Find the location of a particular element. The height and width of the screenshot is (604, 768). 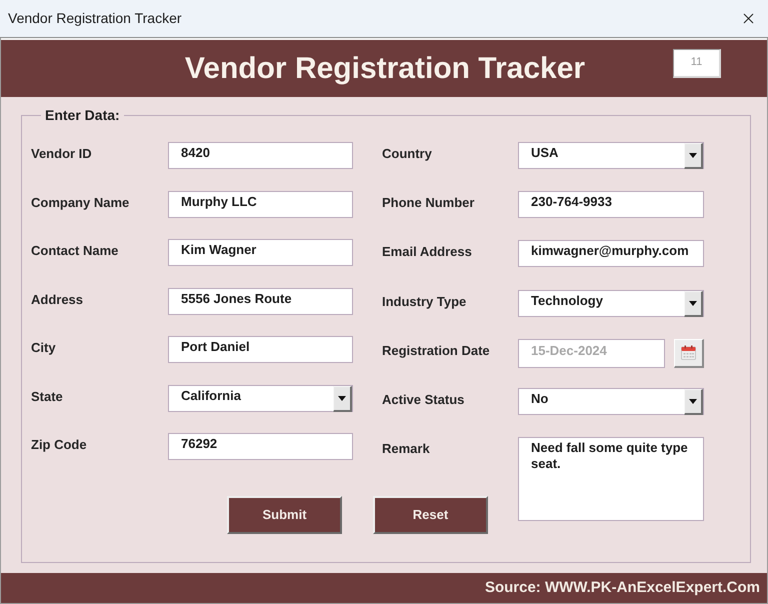

field-label: Registration Date is located at coordinates (436, 350).